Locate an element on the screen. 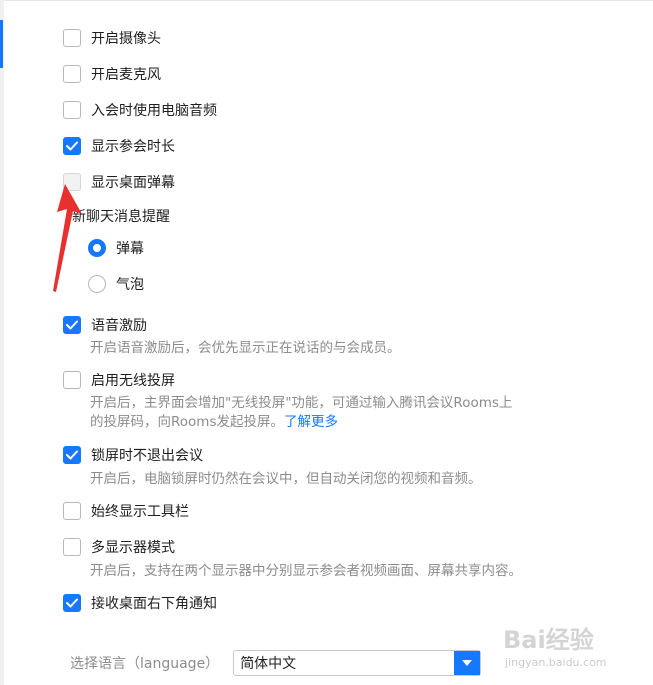 This screenshot has height=685, width=653. setting-computer-audio: 入会时使用电脑音频 is located at coordinates (140, 110).